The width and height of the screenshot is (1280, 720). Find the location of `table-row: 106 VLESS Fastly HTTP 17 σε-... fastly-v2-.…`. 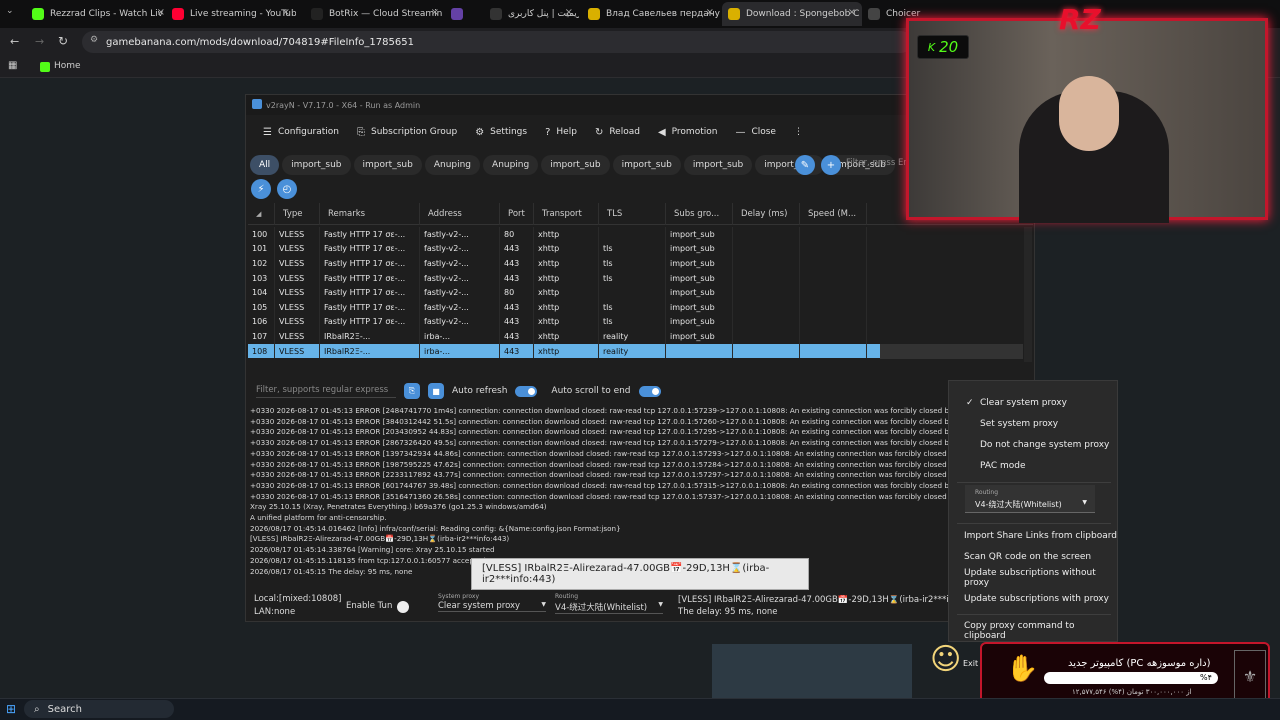

table-row: 106 VLESS Fastly HTTP 17 σε-... fastly-v2-.… is located at coordinates (564, 322).